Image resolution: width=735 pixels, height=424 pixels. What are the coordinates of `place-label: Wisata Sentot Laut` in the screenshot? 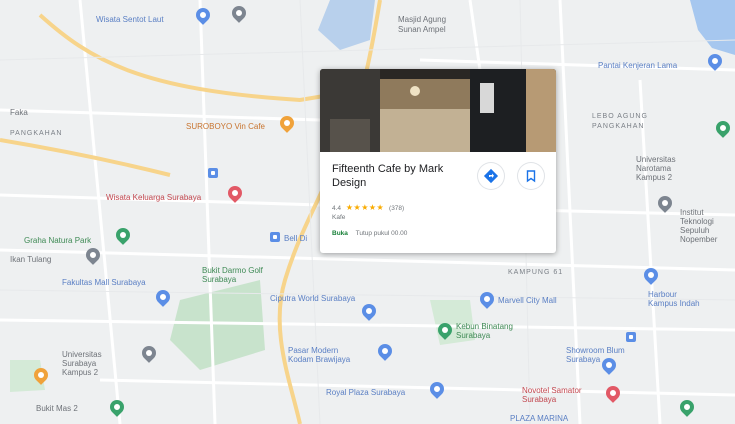 It's located at (130, 19).